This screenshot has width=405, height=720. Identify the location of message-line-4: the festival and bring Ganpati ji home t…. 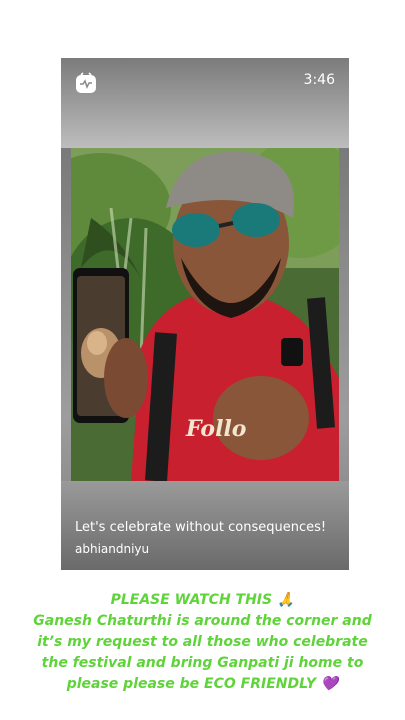
(202, 663).